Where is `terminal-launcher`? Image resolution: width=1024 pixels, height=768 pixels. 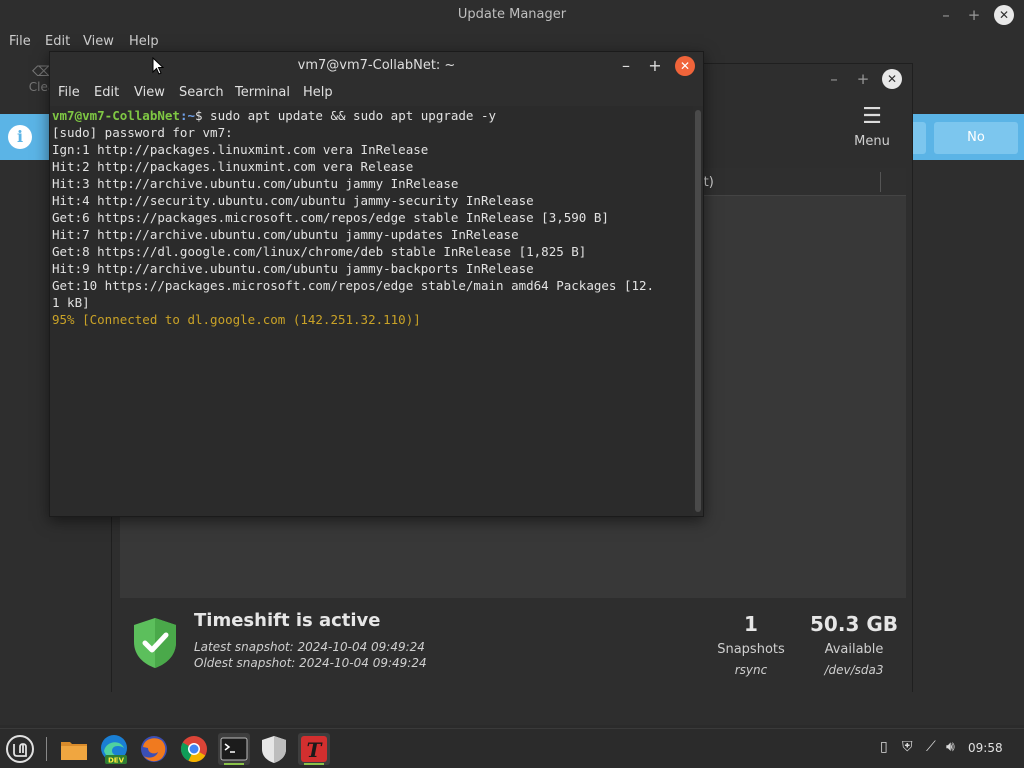 terminal-launcher is located at coordinates (234, 749).